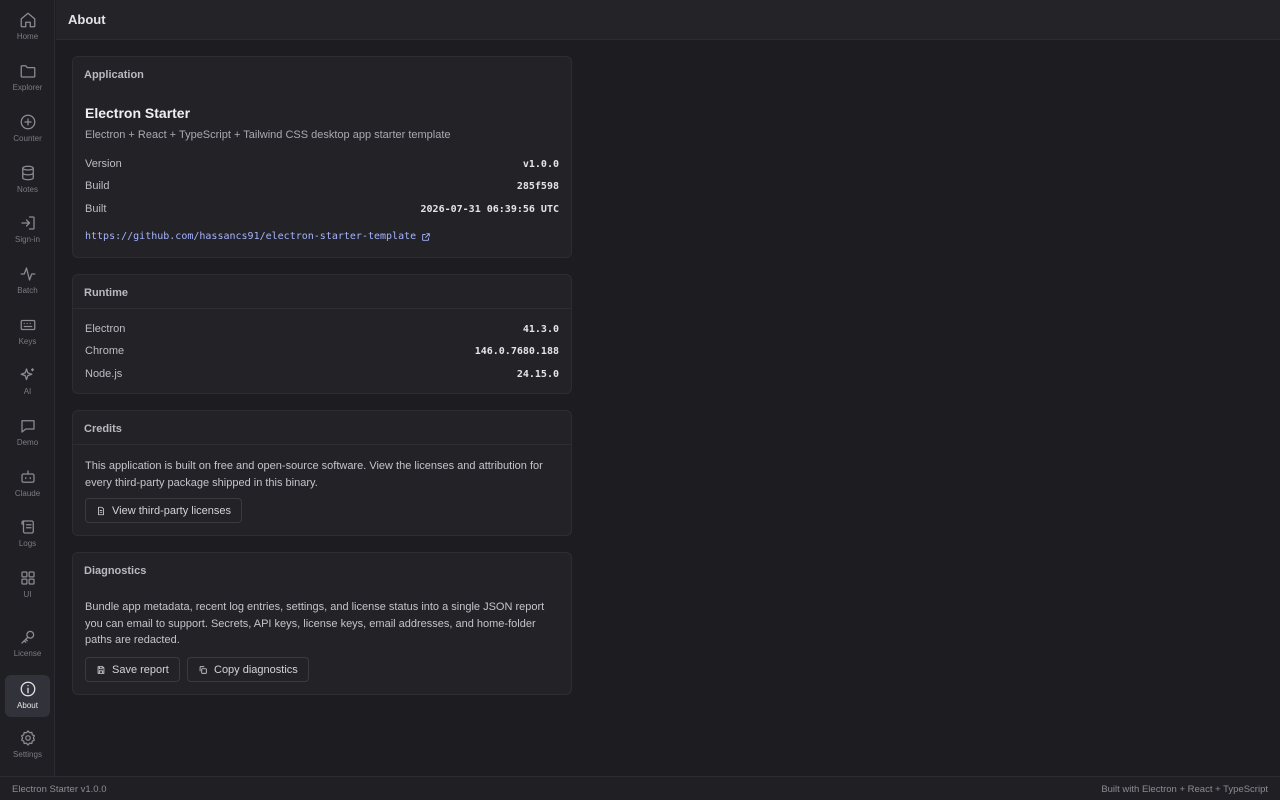 Image resolution: width=1280 pixels, height=800 pixels. I want to click on build-value: 285f598, so click(537, 186).